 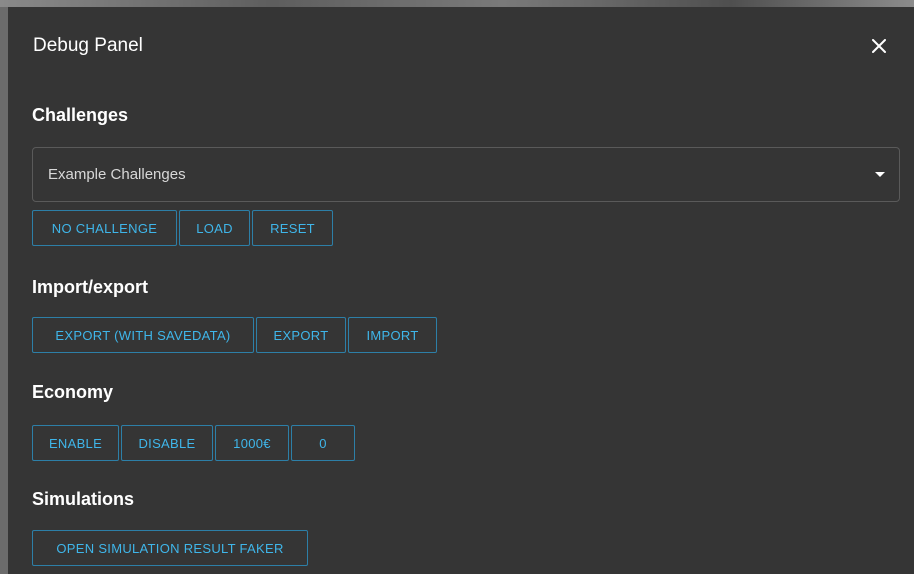 I want to click on no-challenge-button: NO CHALLENGE, so click(x=104, y=228).